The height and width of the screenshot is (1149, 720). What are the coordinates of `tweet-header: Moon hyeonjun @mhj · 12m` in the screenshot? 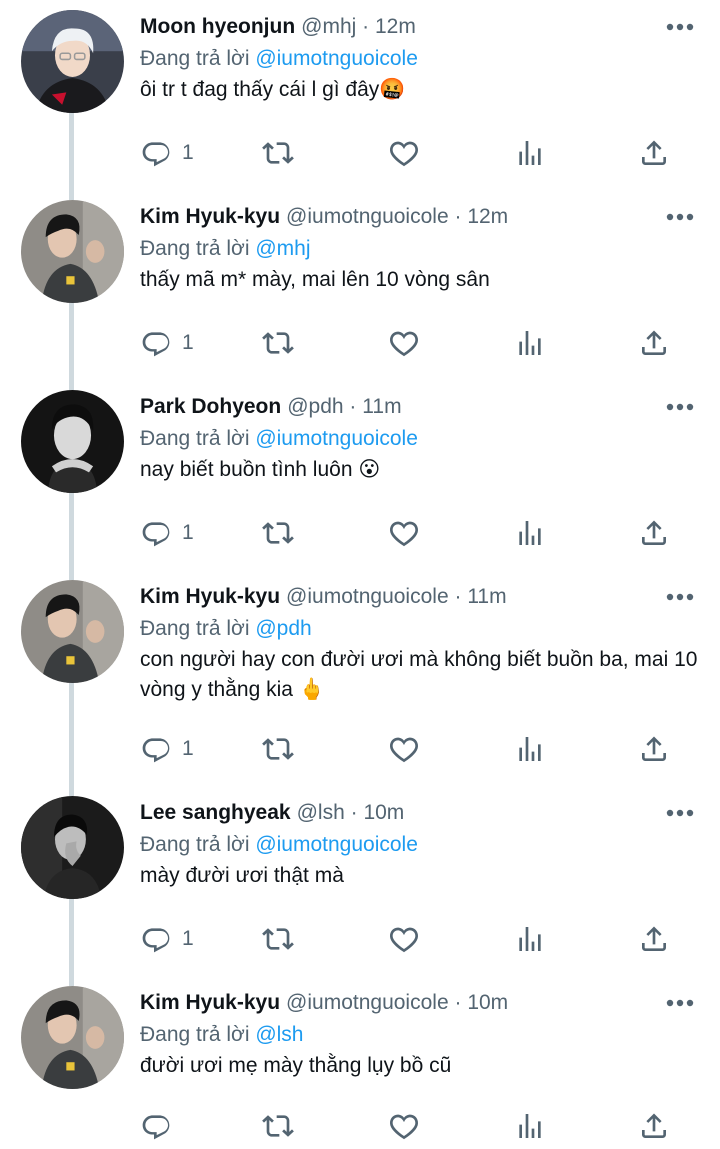 It's located at (278, 27).